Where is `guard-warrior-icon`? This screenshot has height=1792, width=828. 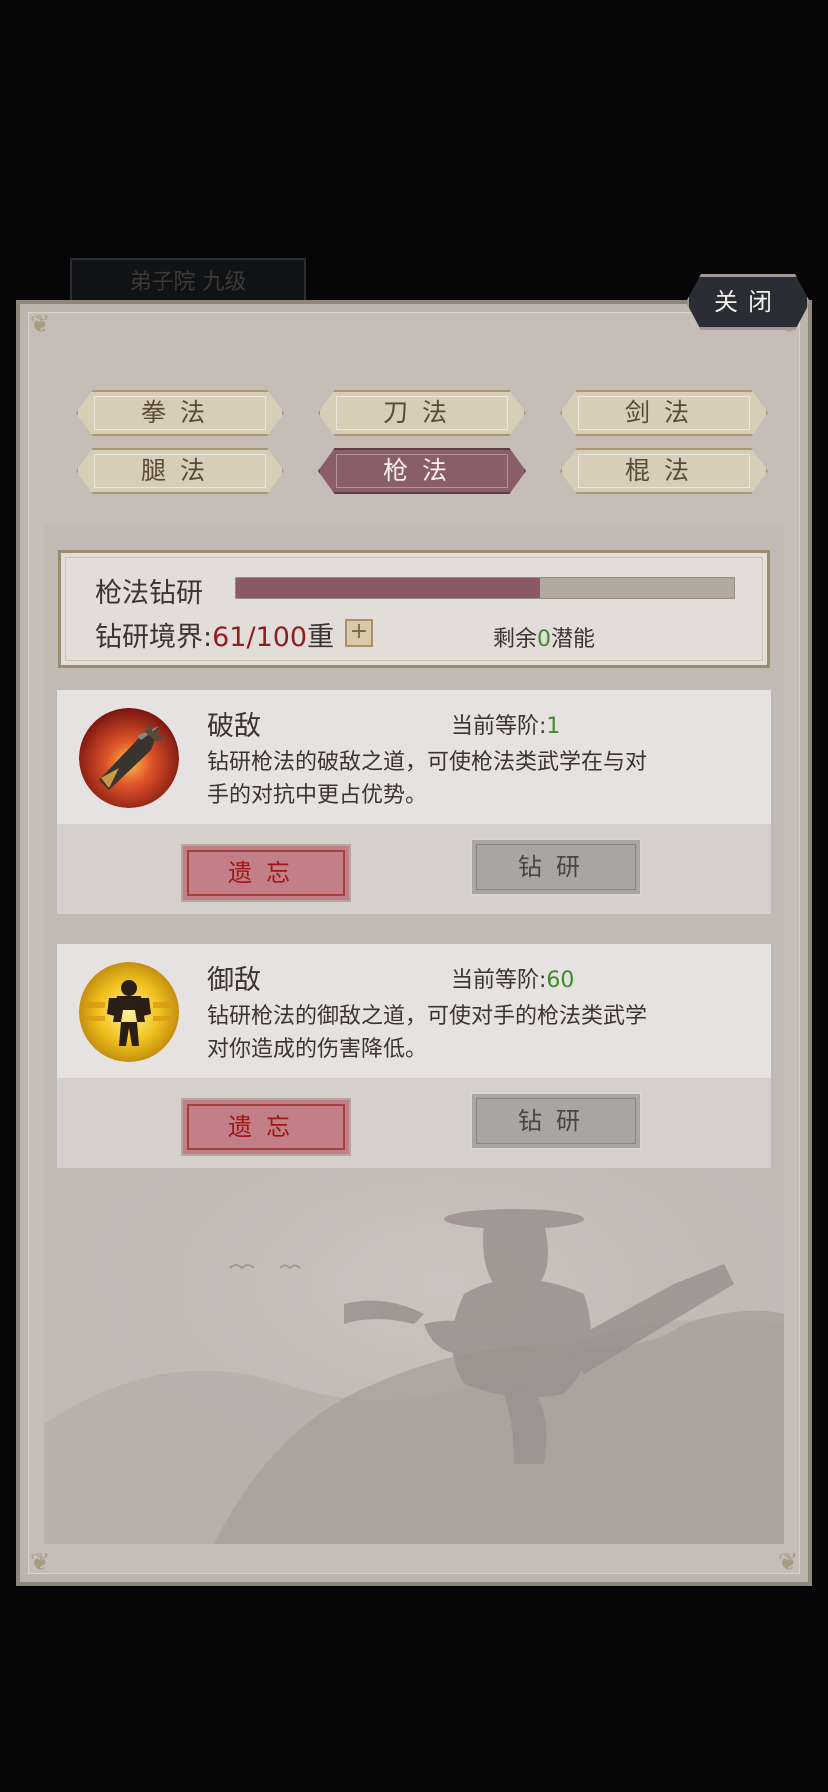
guard-warrior-icon is located at coordinates (129, 1012).